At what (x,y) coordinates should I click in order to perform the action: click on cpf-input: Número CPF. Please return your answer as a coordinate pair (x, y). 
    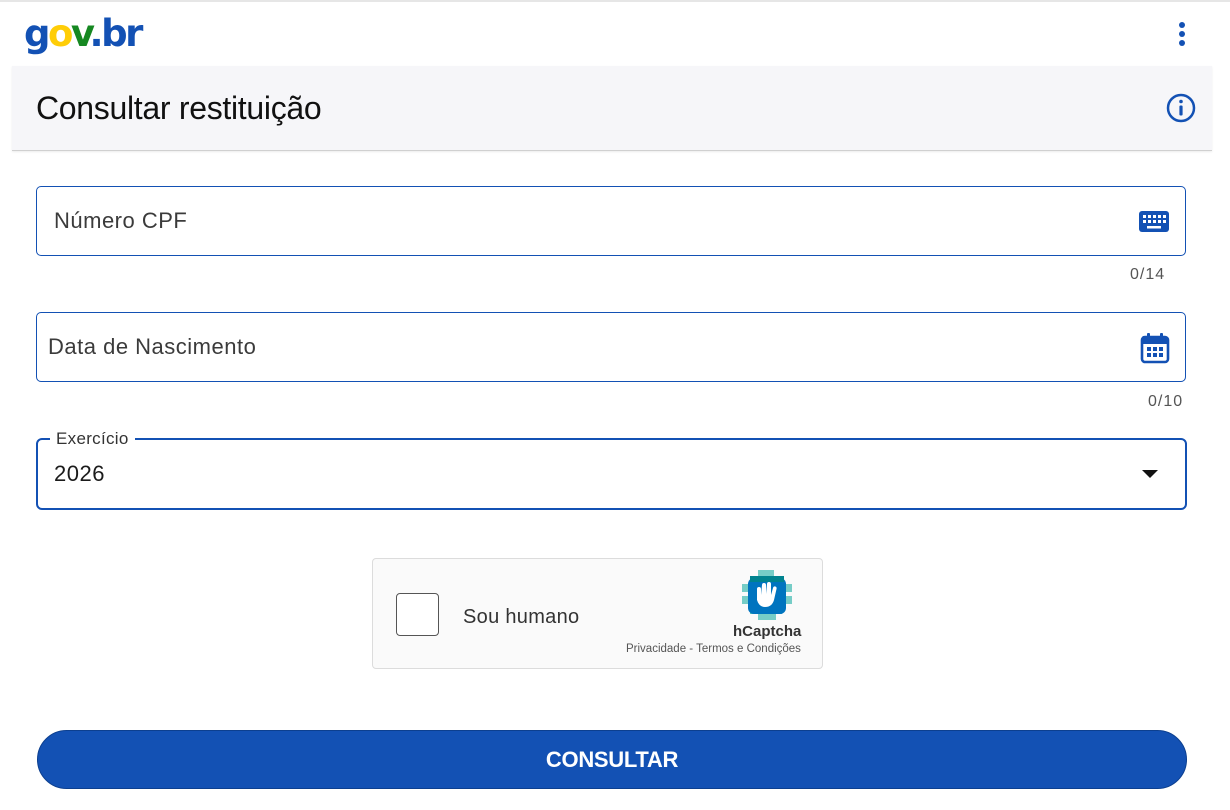
    Looking at the image, I should click on (611, 221).